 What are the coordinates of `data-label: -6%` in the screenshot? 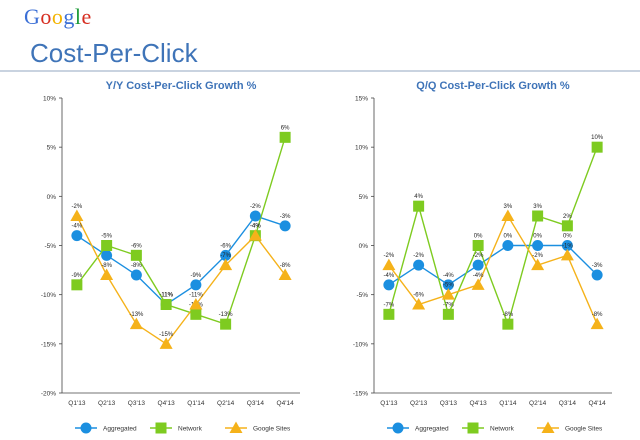 It's located at (225, 246).